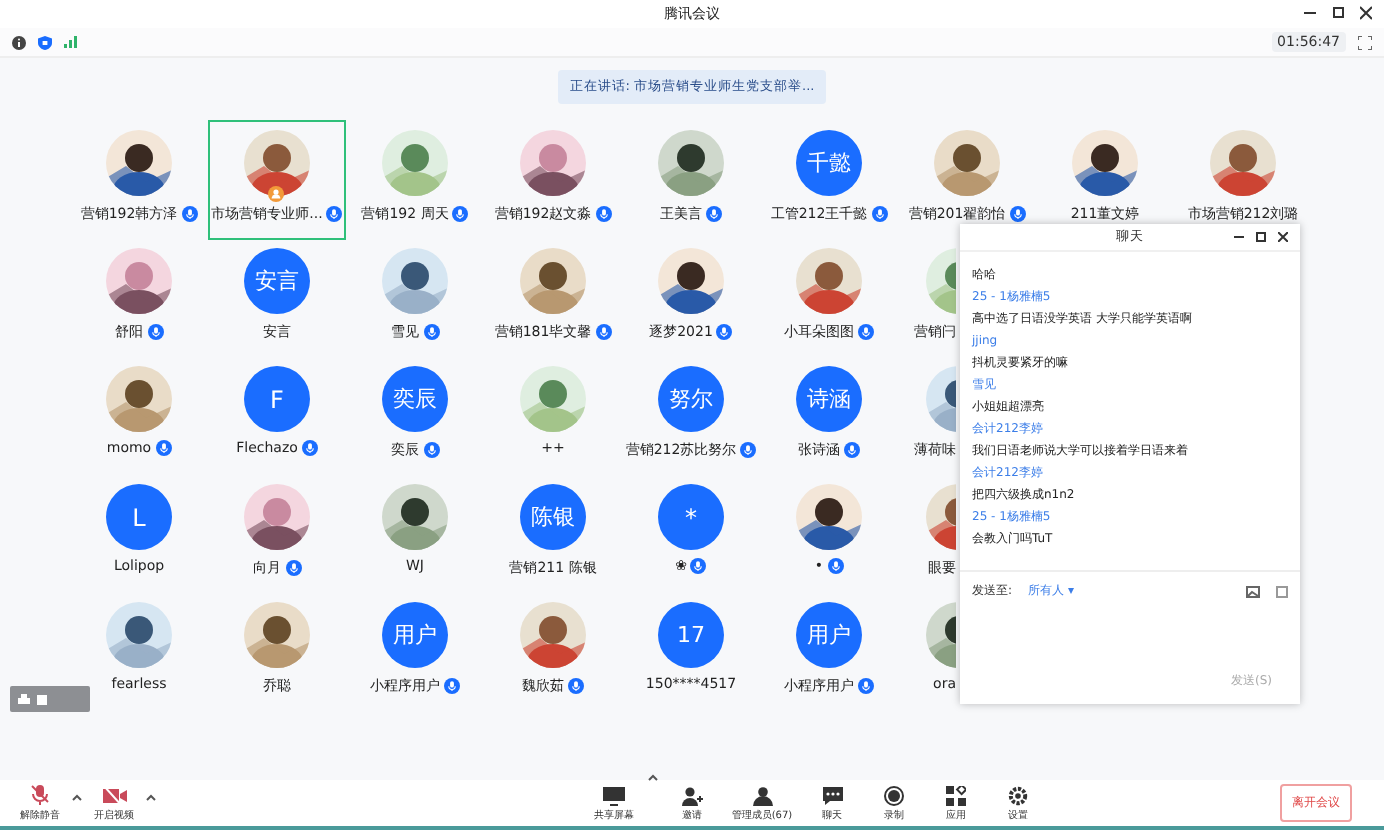  I want to click on fullscreen-icon, so click(1365, 42).